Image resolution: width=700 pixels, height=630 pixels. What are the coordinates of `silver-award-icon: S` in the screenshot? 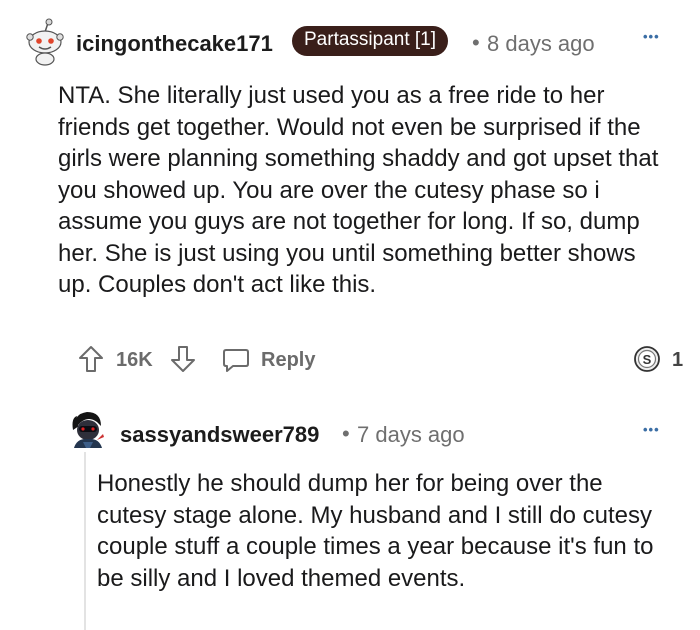 It's located at (647, 361).